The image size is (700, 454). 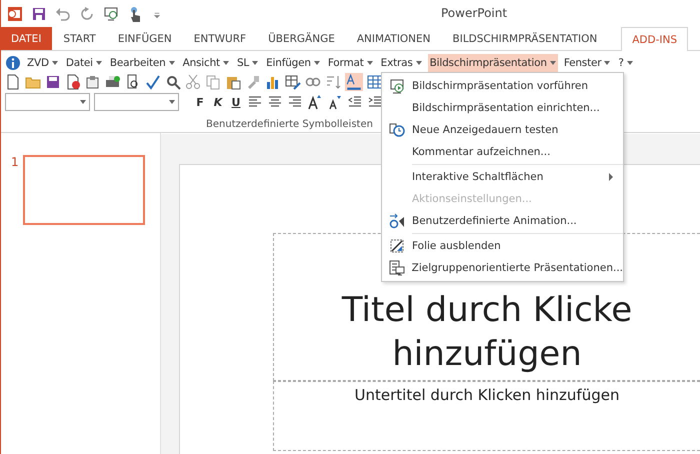 What do you see at coordinates (136, 102) in the screenshot?
I see `font-size-field` at bounding box center [136, 102].